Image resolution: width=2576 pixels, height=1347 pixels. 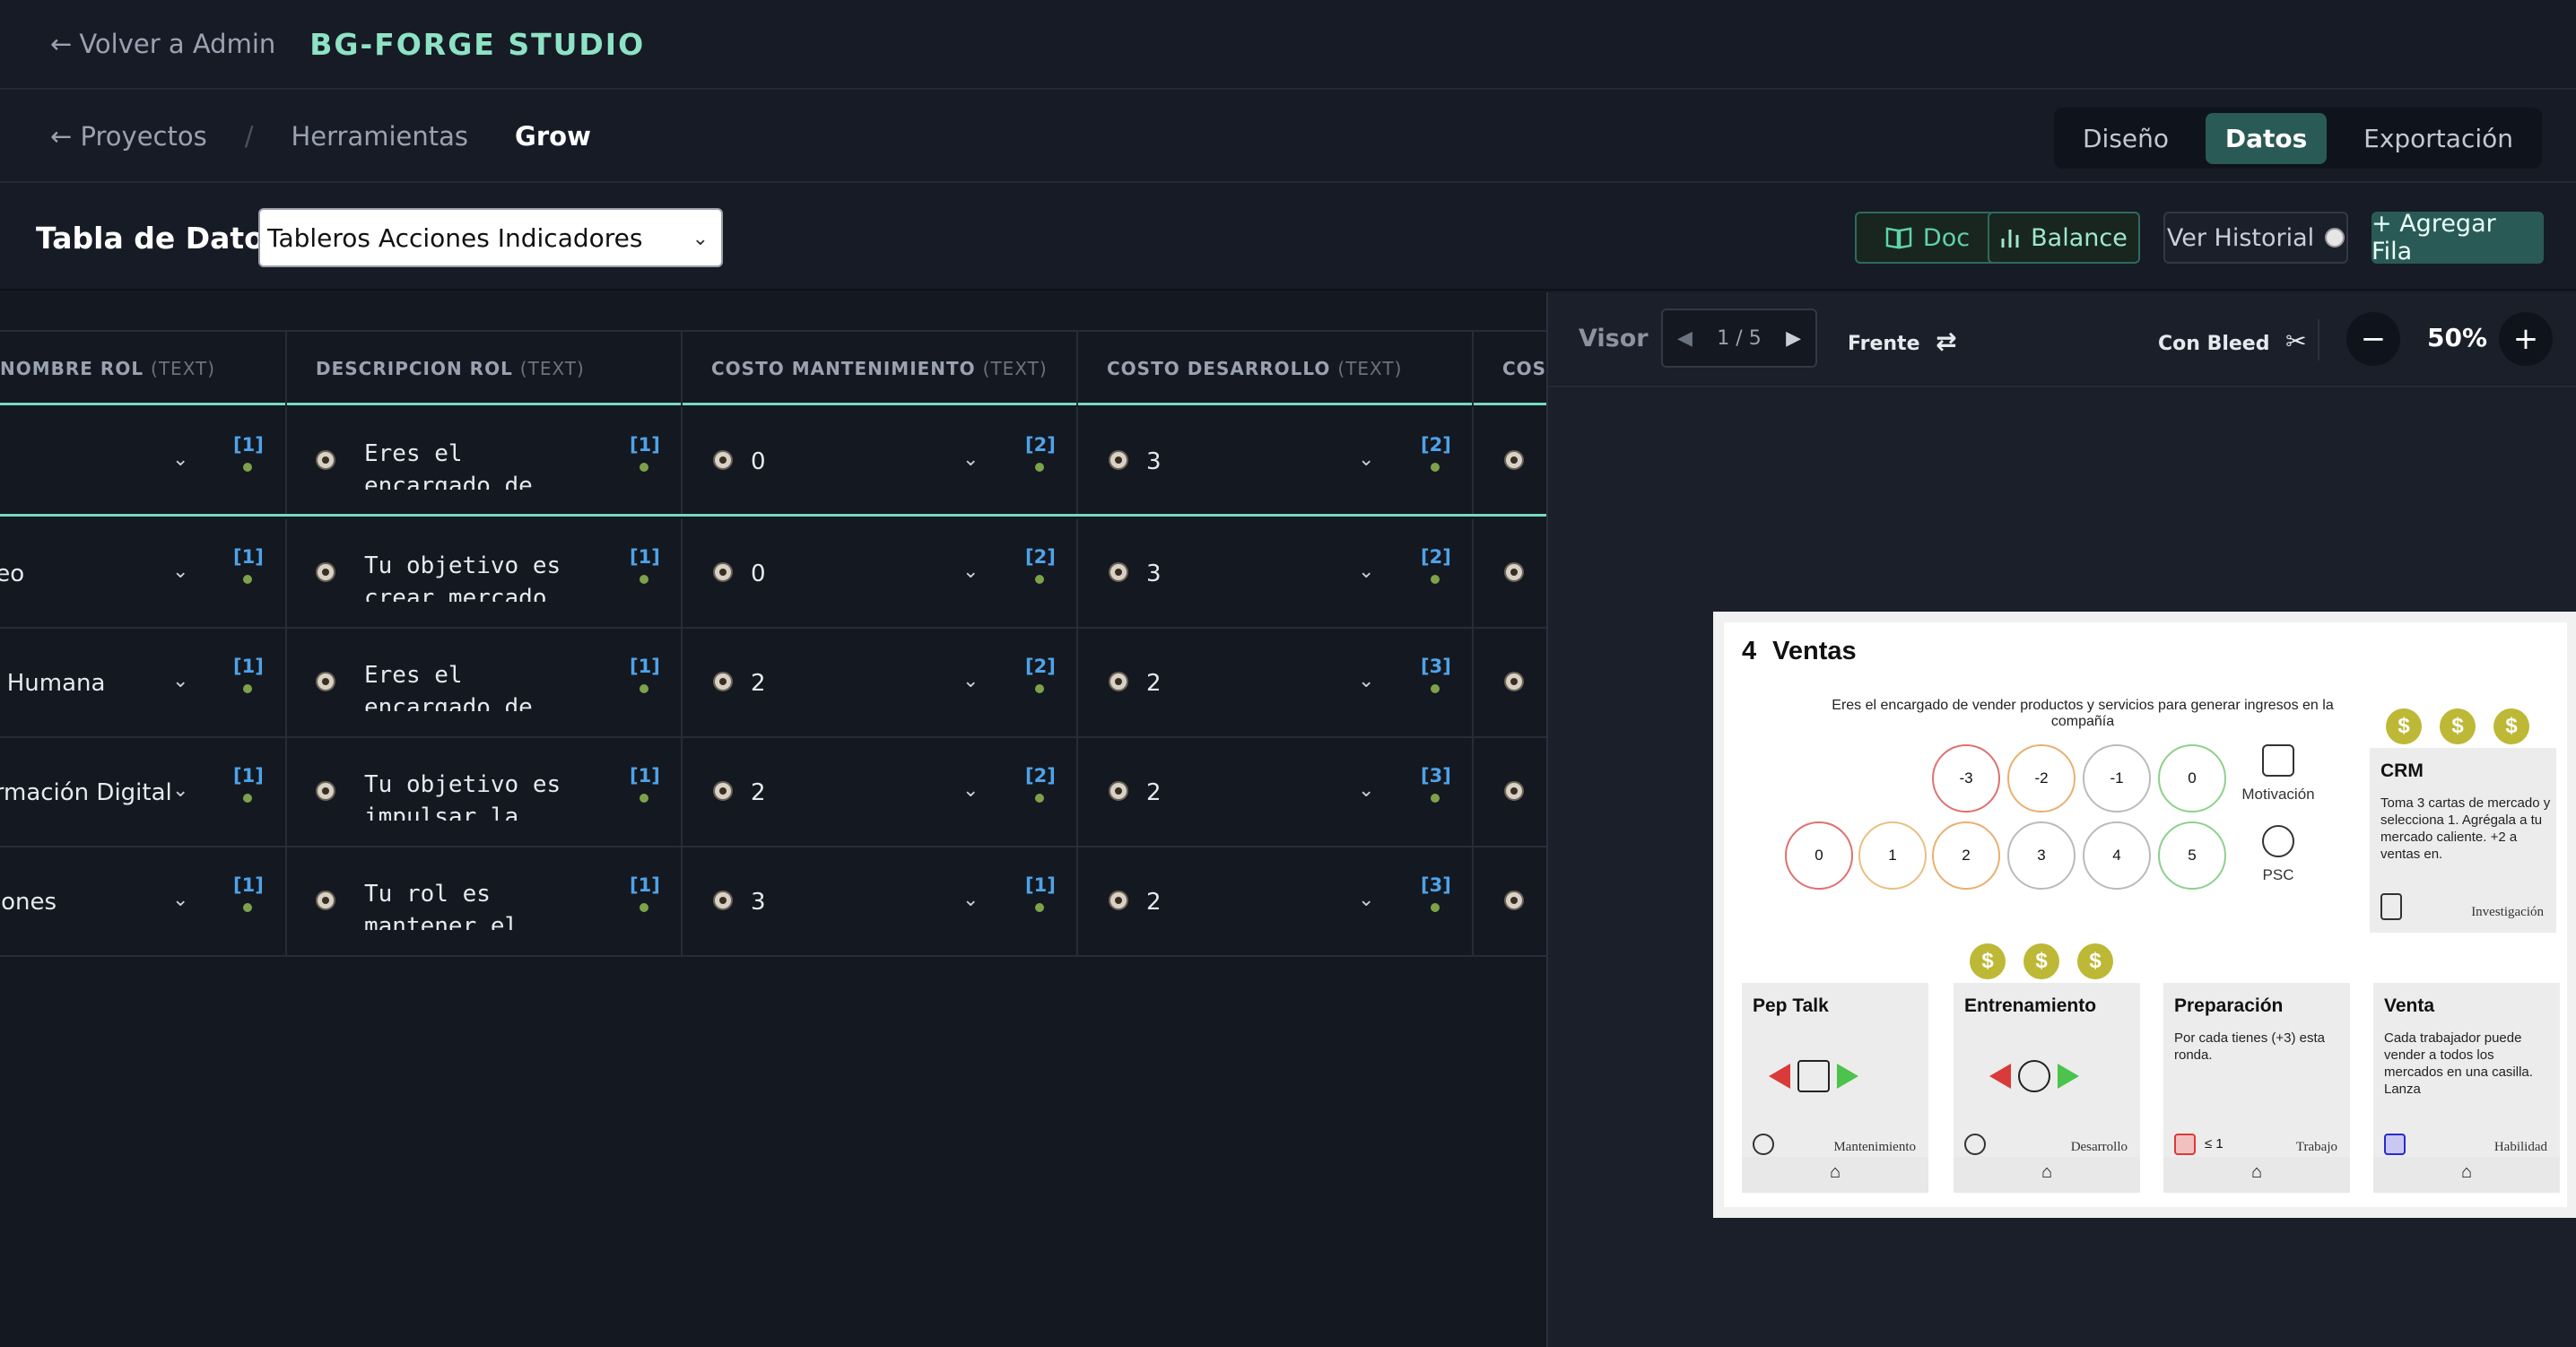 What do you see at coordinates (2064, 238) in the screenshot?
I see `balance-button: Balance` at bounding box center [2064, 238].